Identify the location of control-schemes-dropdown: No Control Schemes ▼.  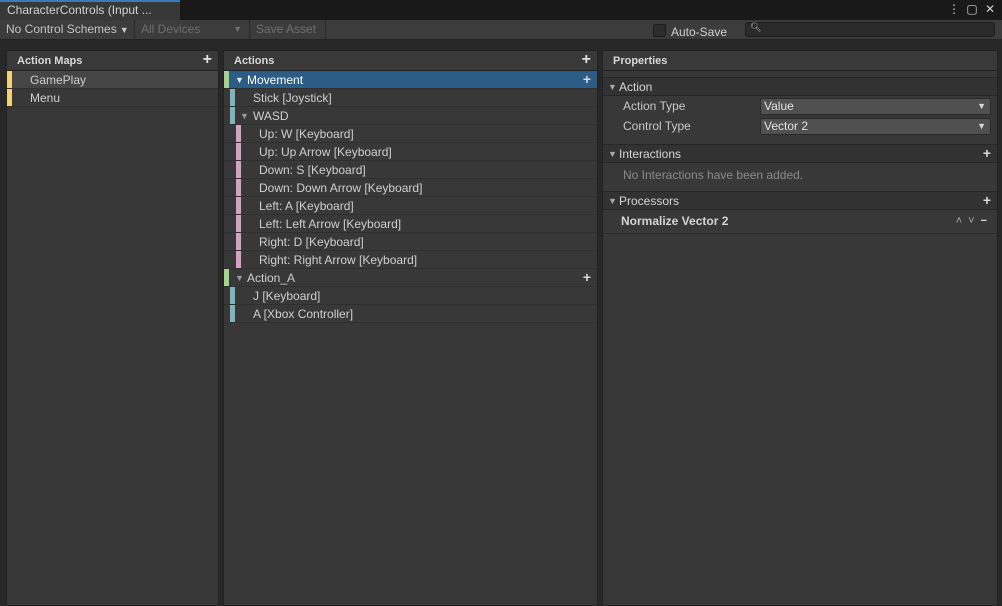
(67, 29).